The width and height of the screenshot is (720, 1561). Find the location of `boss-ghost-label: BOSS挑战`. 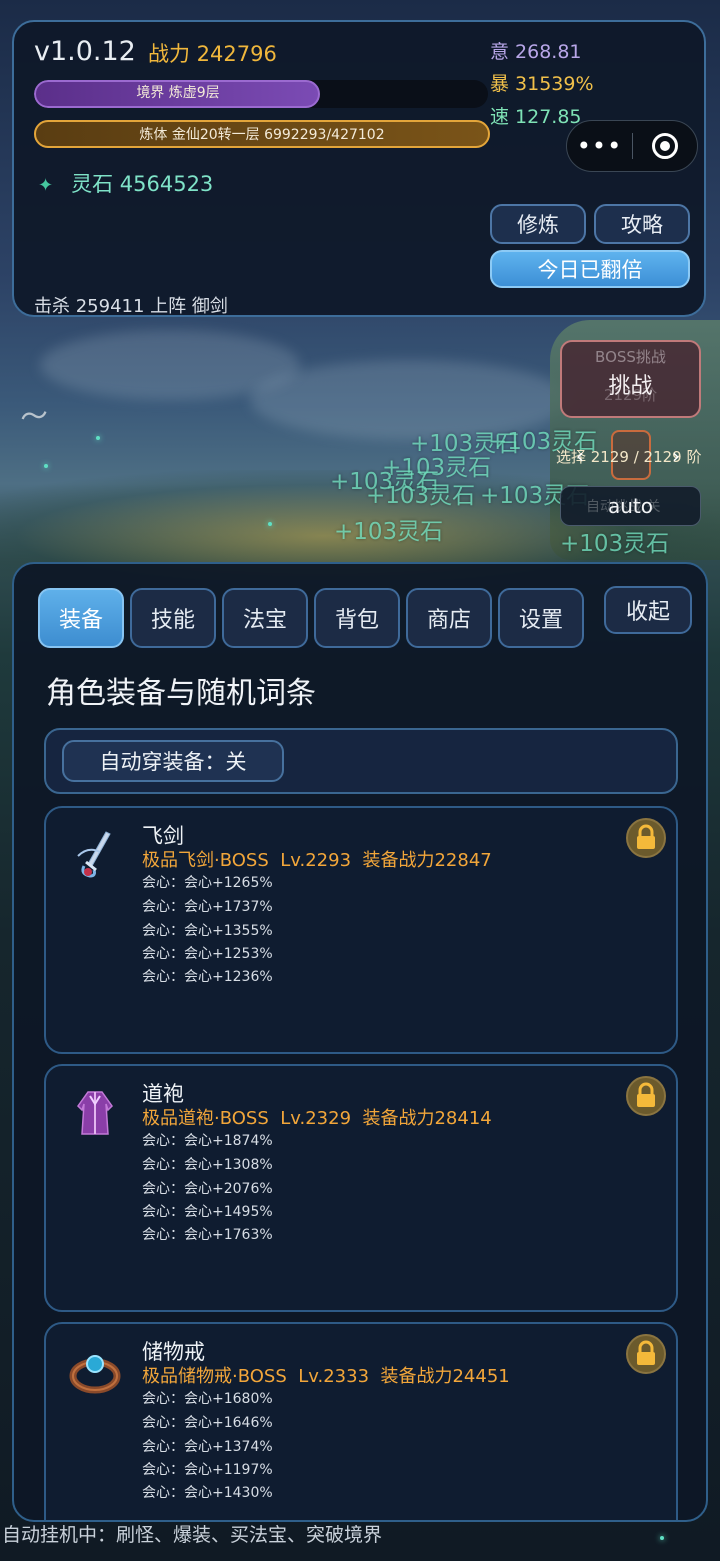

boss-ghost-label: BOSS挑战 is located at coordinates (630, 357).